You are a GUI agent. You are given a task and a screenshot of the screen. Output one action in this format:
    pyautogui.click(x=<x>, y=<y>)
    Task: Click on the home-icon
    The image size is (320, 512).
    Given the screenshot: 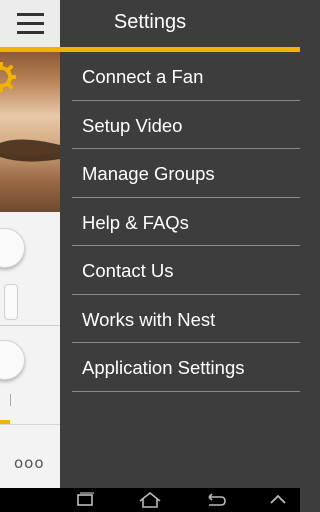 What is the action you would take?
    pyautogui.click(x=150, y=500)
    